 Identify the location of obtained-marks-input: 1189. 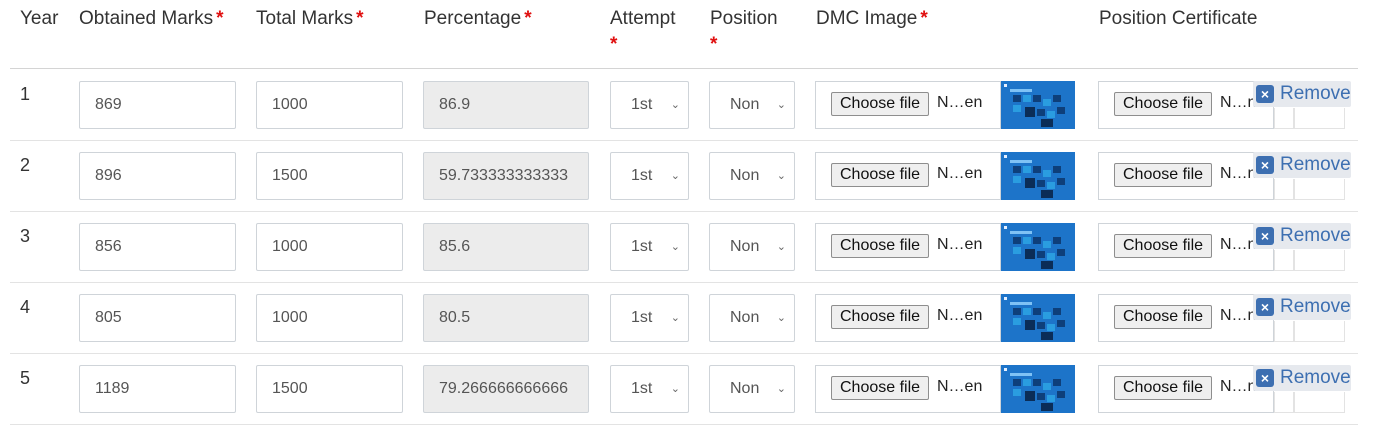
(157, 389).